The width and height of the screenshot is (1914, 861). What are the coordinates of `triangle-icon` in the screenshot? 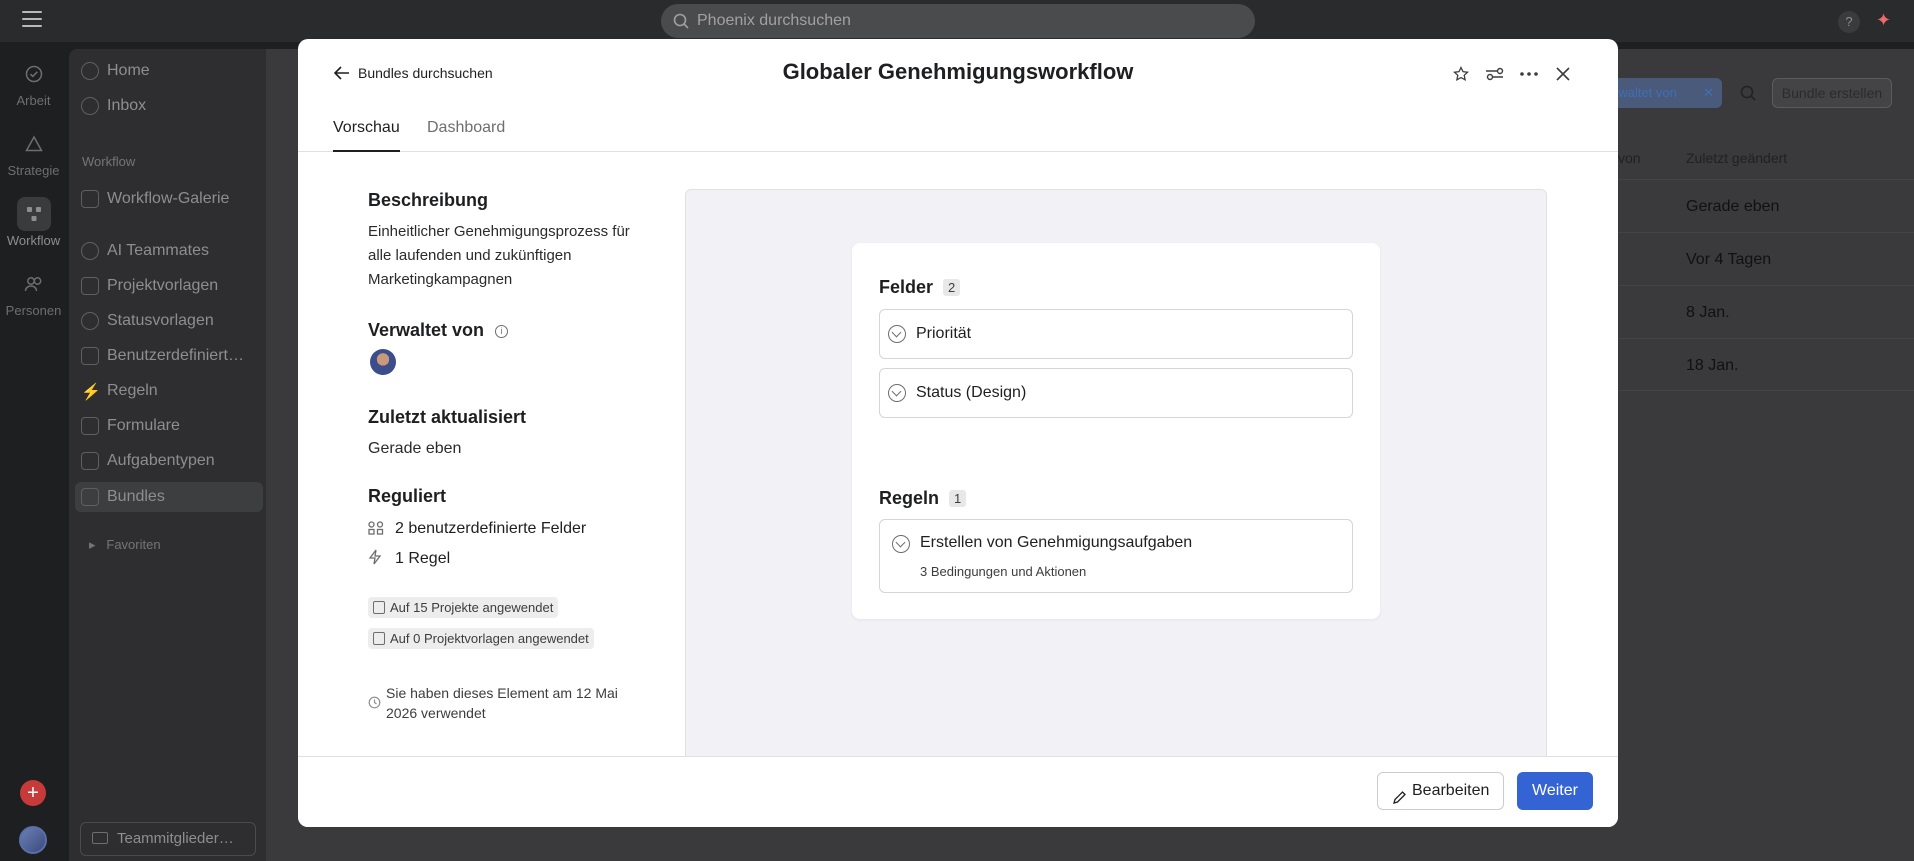 It's located at (34, 144).